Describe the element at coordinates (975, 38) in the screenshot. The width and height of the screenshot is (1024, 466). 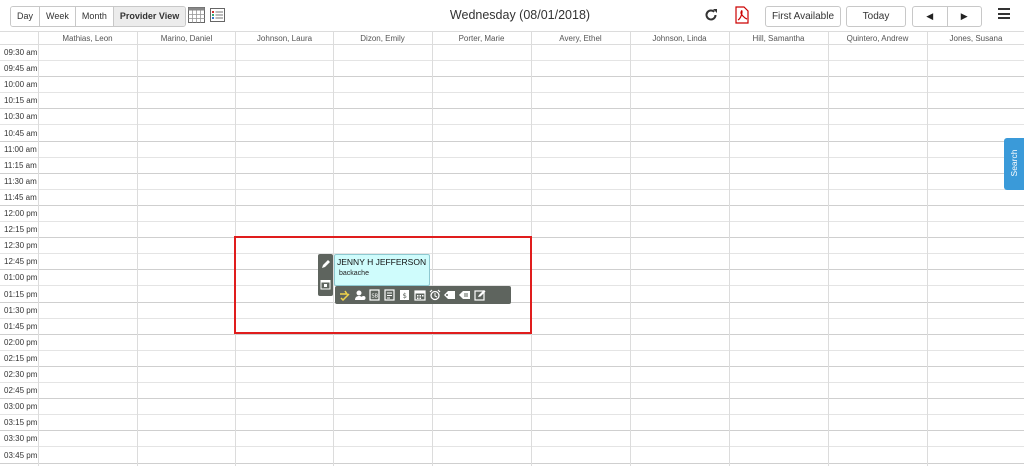
I see `provider-column-header: Jones, Susana` at that location.